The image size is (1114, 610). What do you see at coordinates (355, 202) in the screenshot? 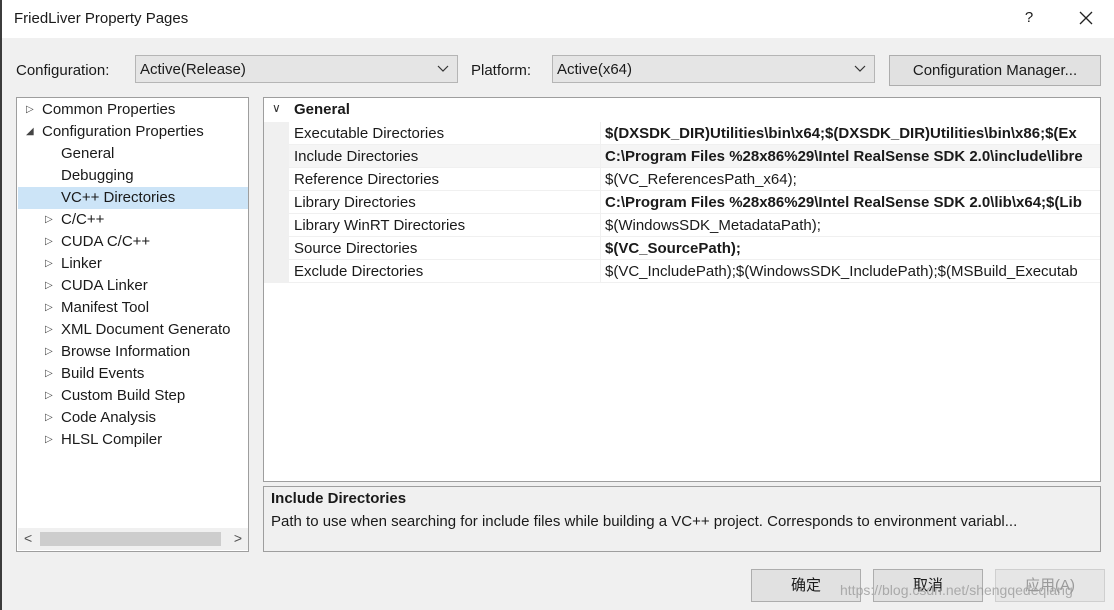
I see `property-name: Library Directories` at bounding box center [355, 202].